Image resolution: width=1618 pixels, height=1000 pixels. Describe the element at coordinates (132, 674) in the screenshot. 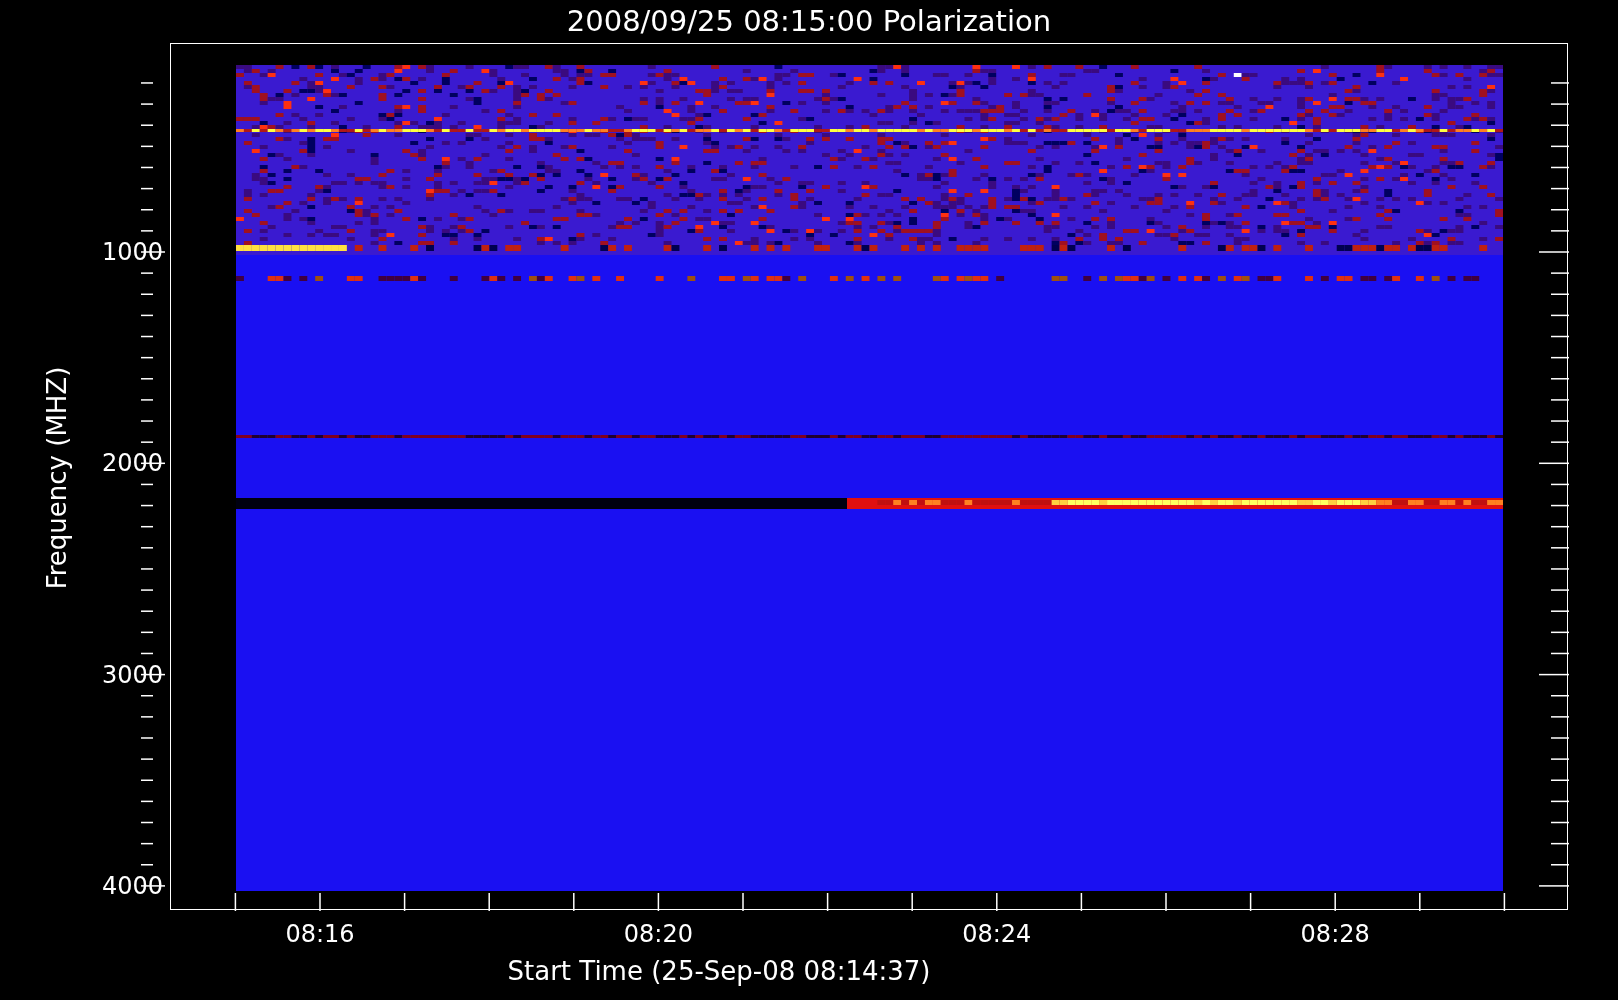

I see `tick-label: 3000` at that location.